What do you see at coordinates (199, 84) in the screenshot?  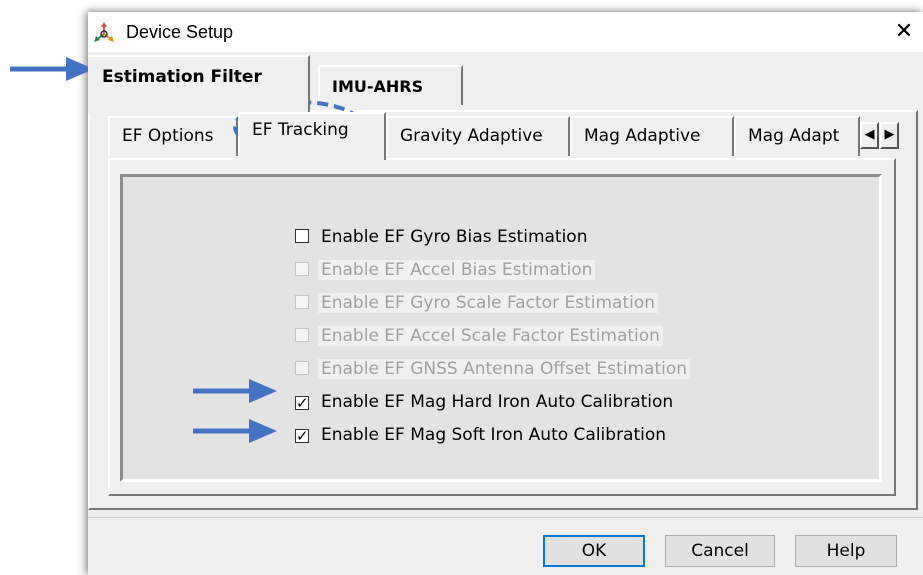 I see `tab-estimation-filter: Estimation Filter` at bounding box center [199, 84].